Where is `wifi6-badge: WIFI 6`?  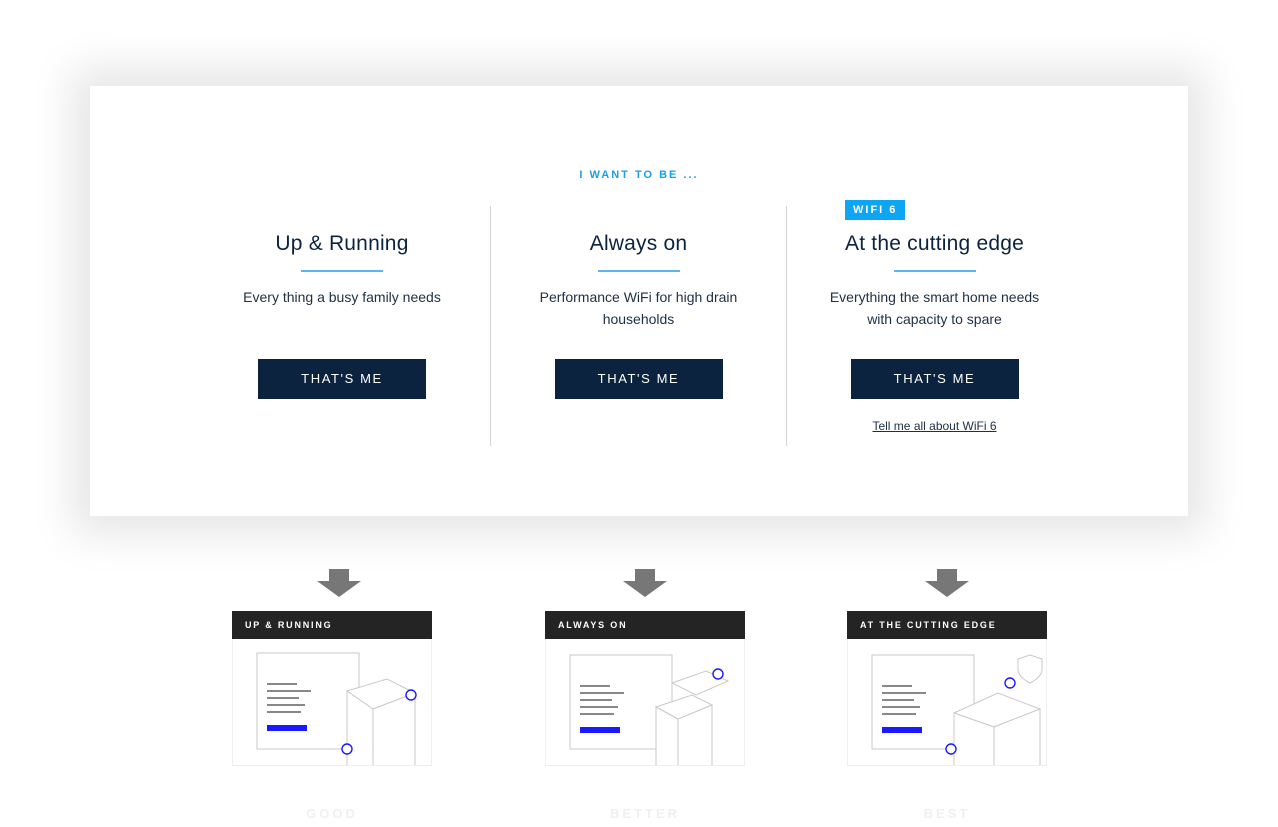
wifi6-badge: WIFI 6 is located at coordinates (875, 210).